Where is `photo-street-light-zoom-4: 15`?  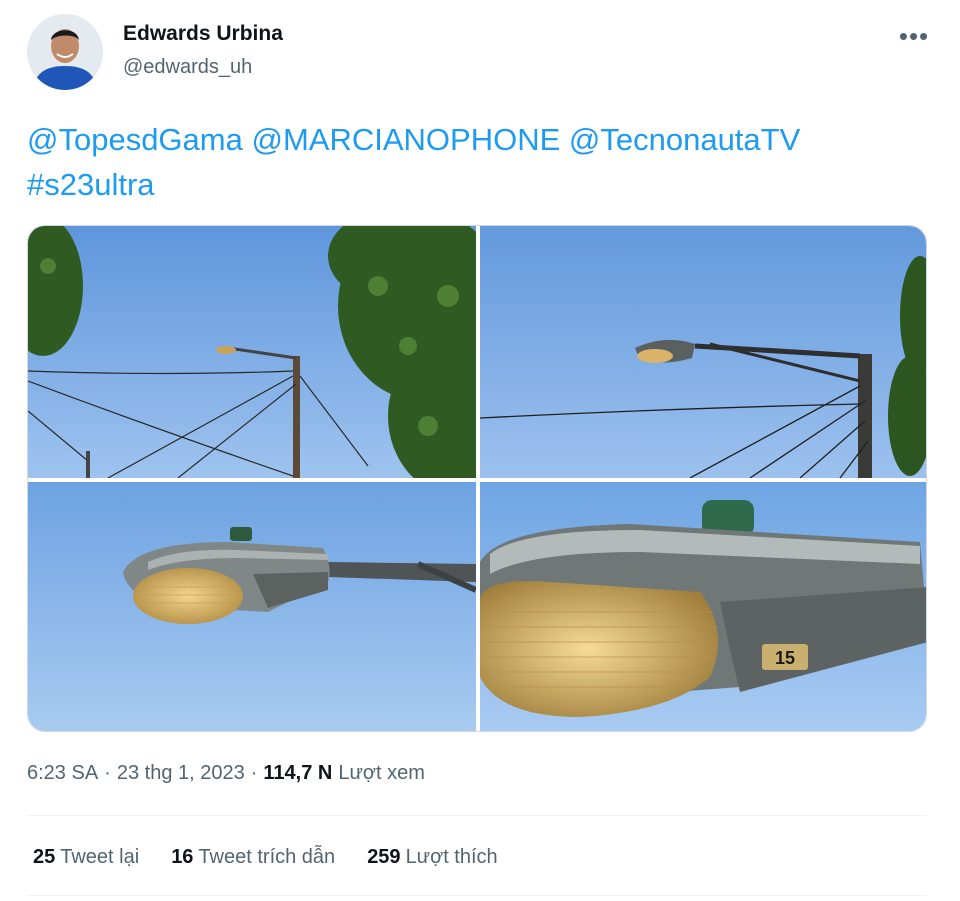 photo-street-light-zoom-4: 15 is located at coordinates (703, 606).